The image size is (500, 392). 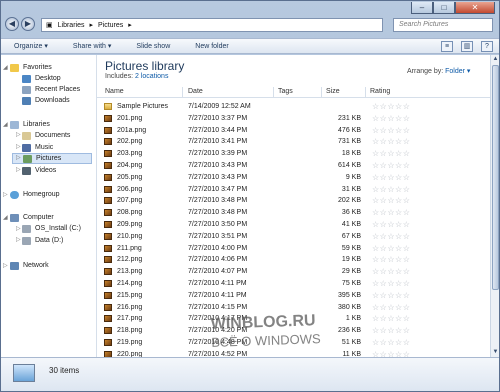 What do you see at coordinates (28, 24) in the screenshot?
I see `forward-arrow-icon: ▶` at bounding box center [28, 24].